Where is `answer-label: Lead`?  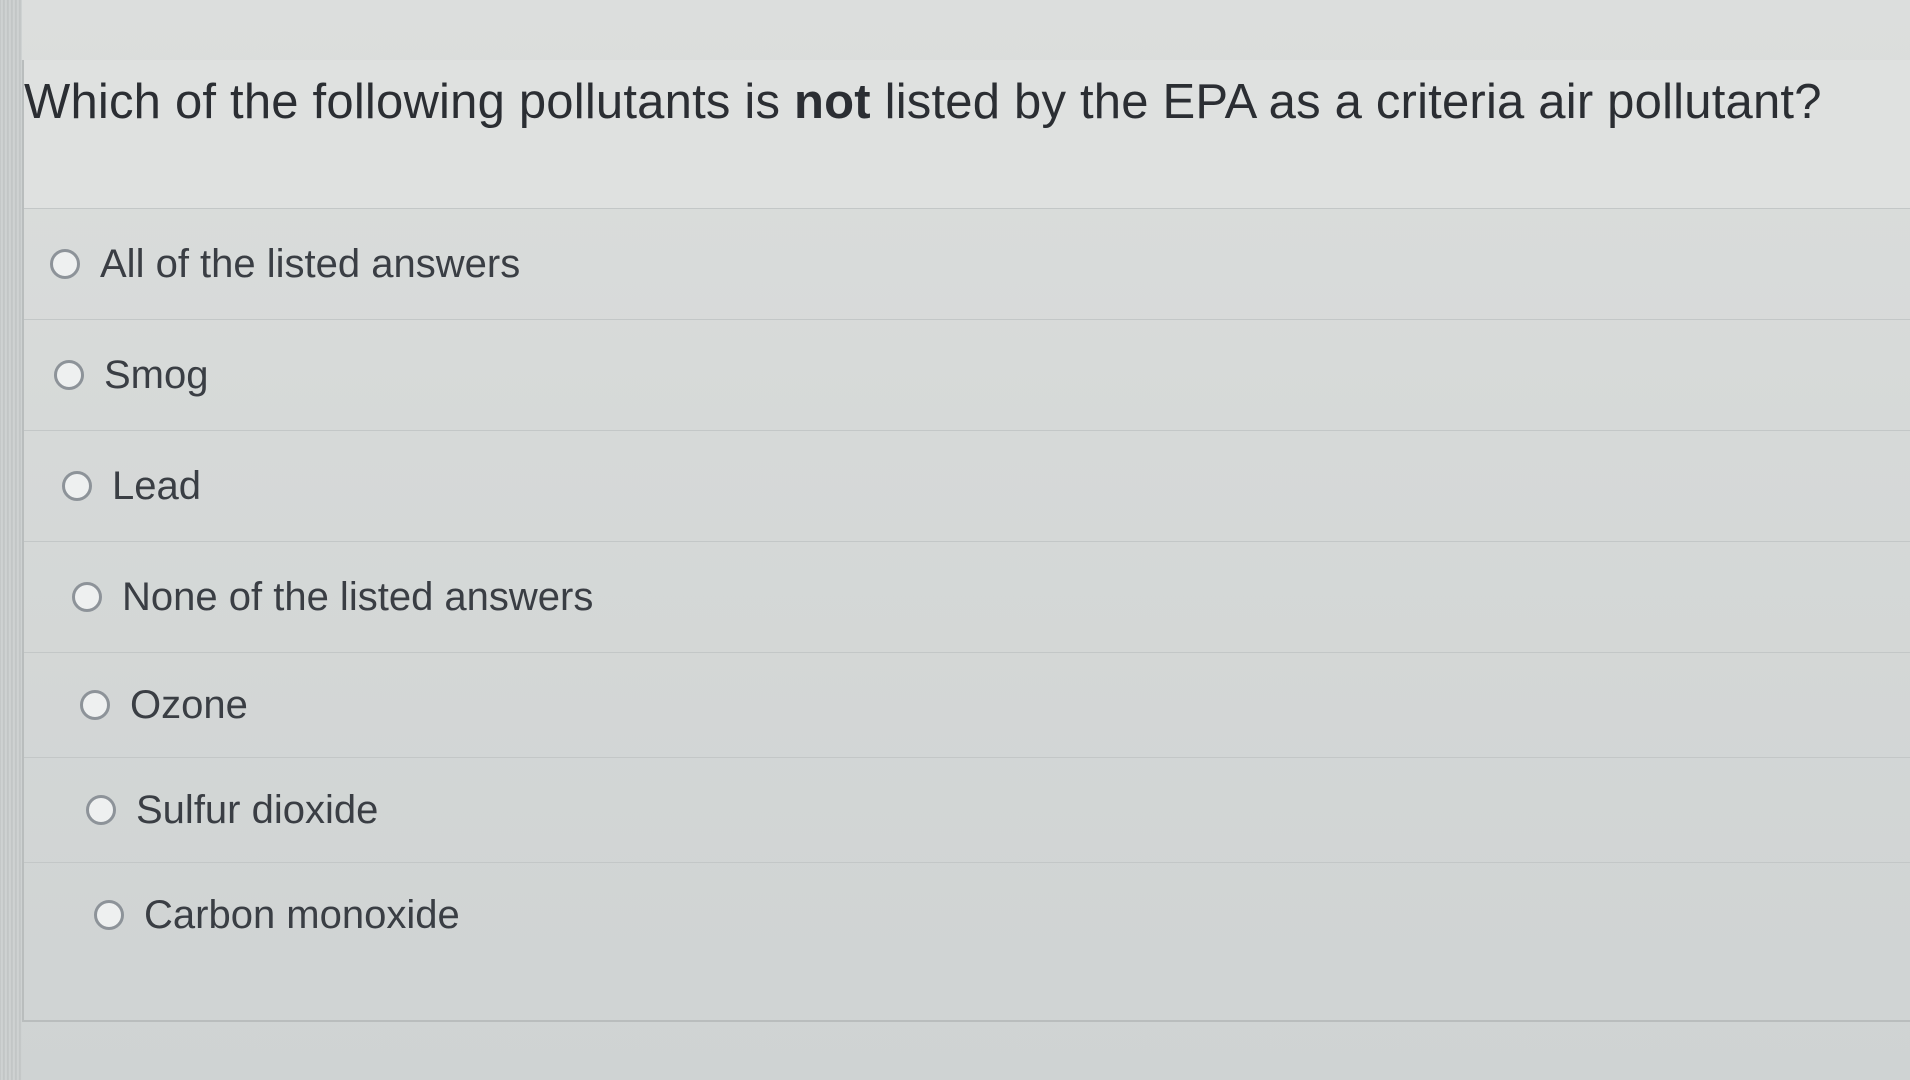 answer-label: Lead is located at coordinates (156, 485).